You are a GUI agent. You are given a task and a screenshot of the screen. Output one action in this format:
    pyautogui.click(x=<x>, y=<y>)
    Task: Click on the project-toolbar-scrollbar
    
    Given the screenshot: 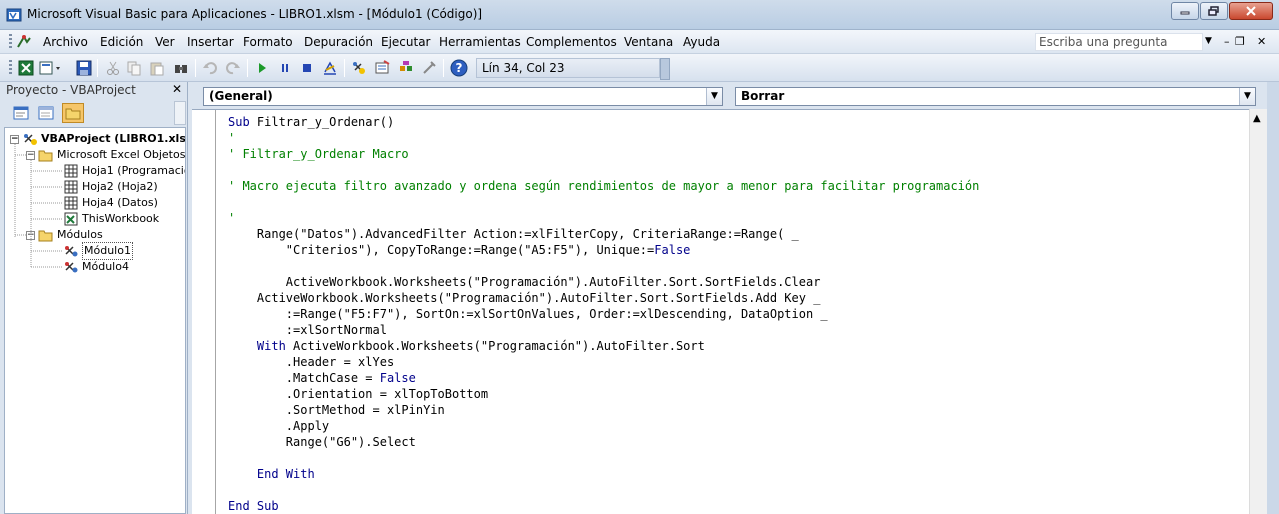 What is the action you would take?
    pyautogui.click(x=180, y=113)
    